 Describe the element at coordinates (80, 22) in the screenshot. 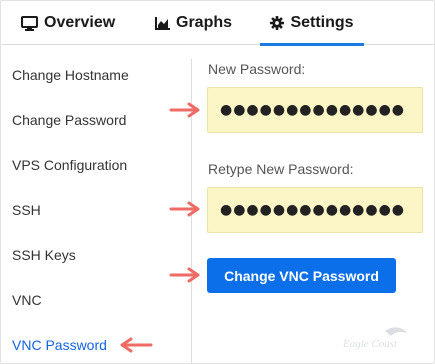

I see `tab-overview-label: Overview` at that location.